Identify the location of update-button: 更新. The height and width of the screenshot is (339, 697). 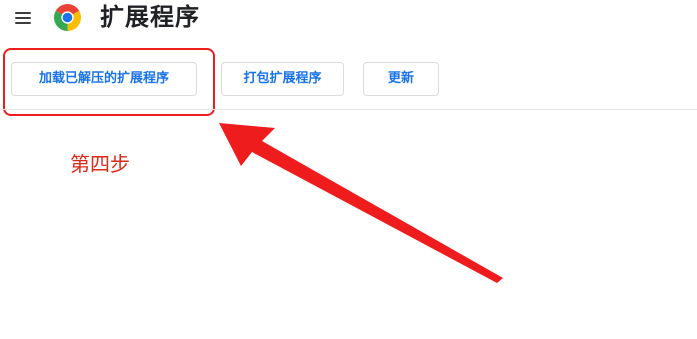
(401, 79).